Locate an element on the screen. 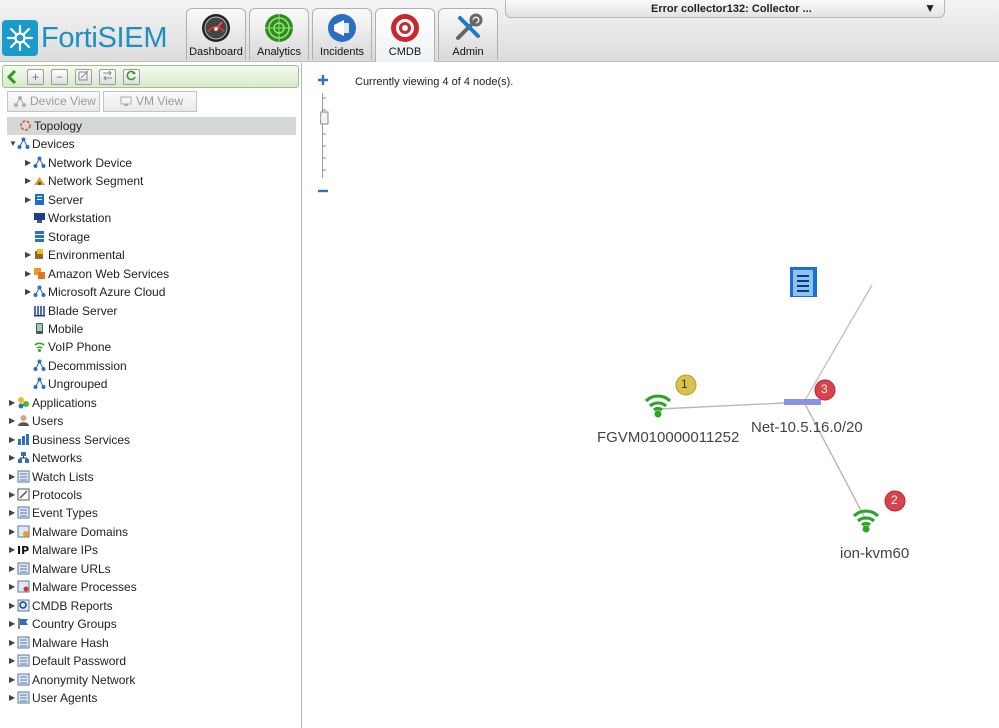  tree-item-malware-ips: ▶ IP Malware IPs is located at coordinates (53, 550).